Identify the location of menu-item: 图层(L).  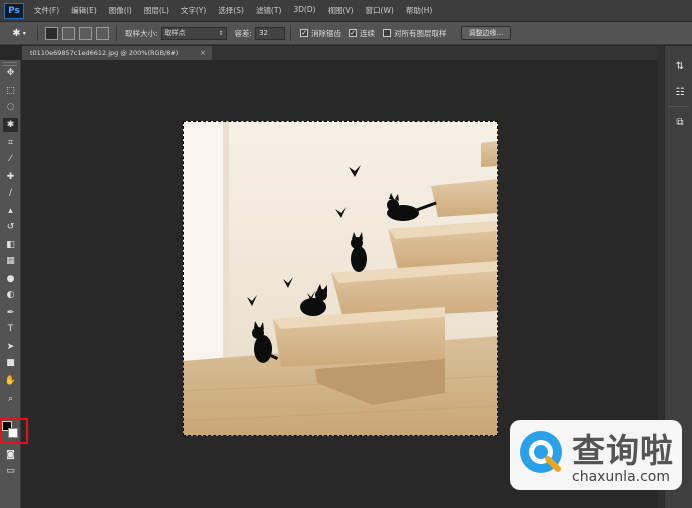
(156, 10).